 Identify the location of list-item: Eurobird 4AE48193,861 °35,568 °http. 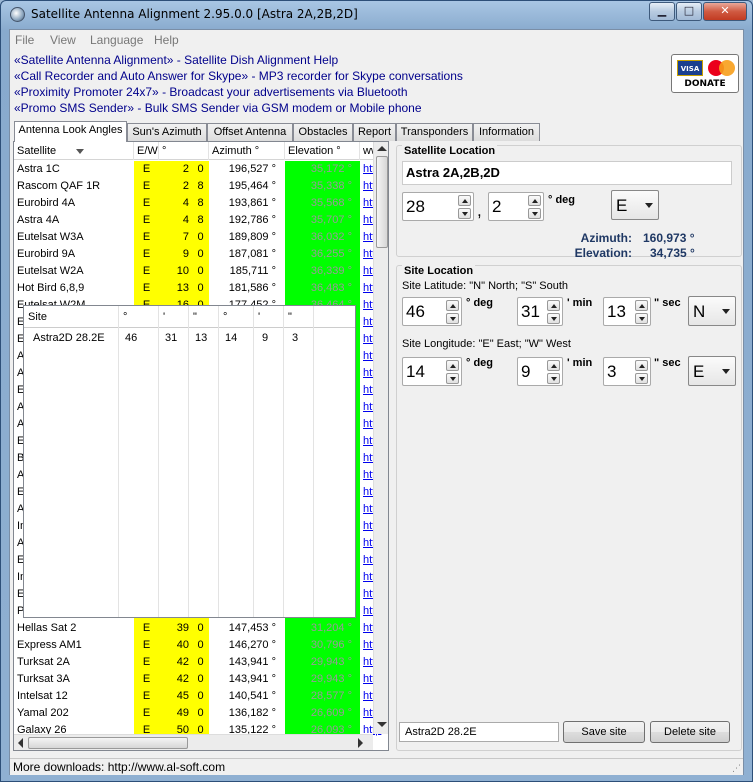
(197, 203).